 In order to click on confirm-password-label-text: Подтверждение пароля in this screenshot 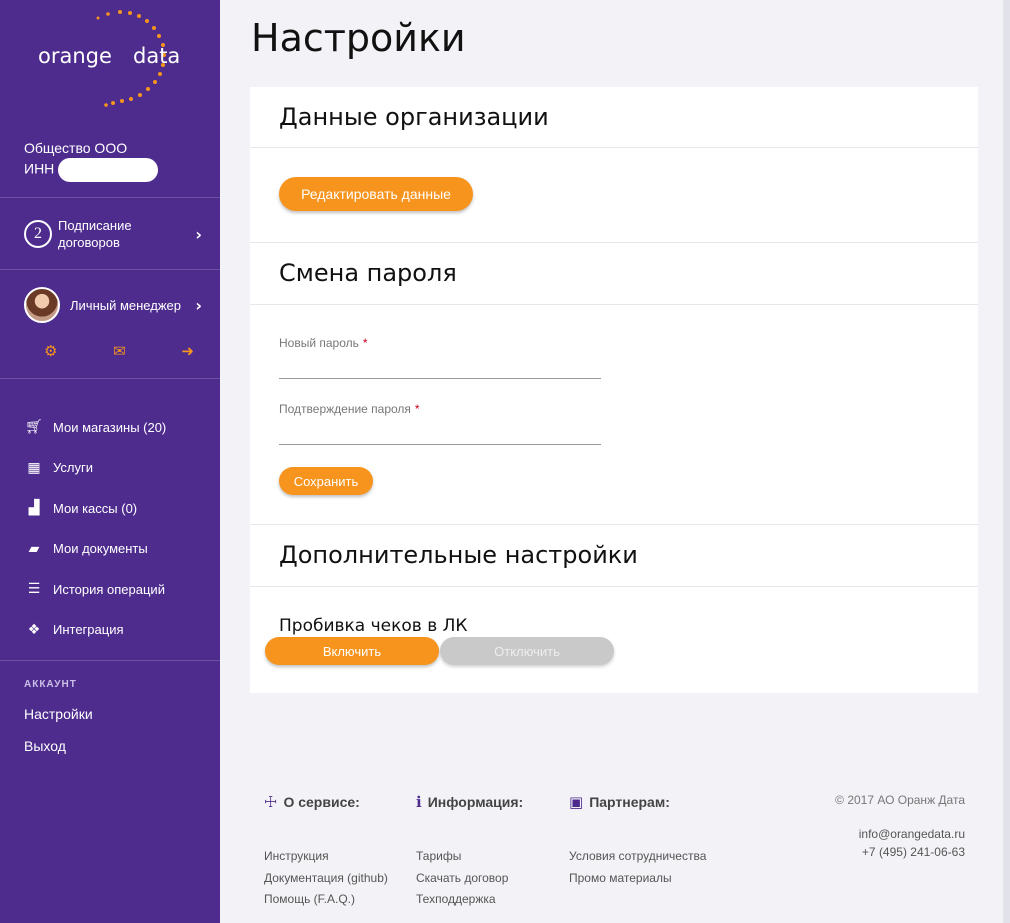, I will do `click(345, 409)`.